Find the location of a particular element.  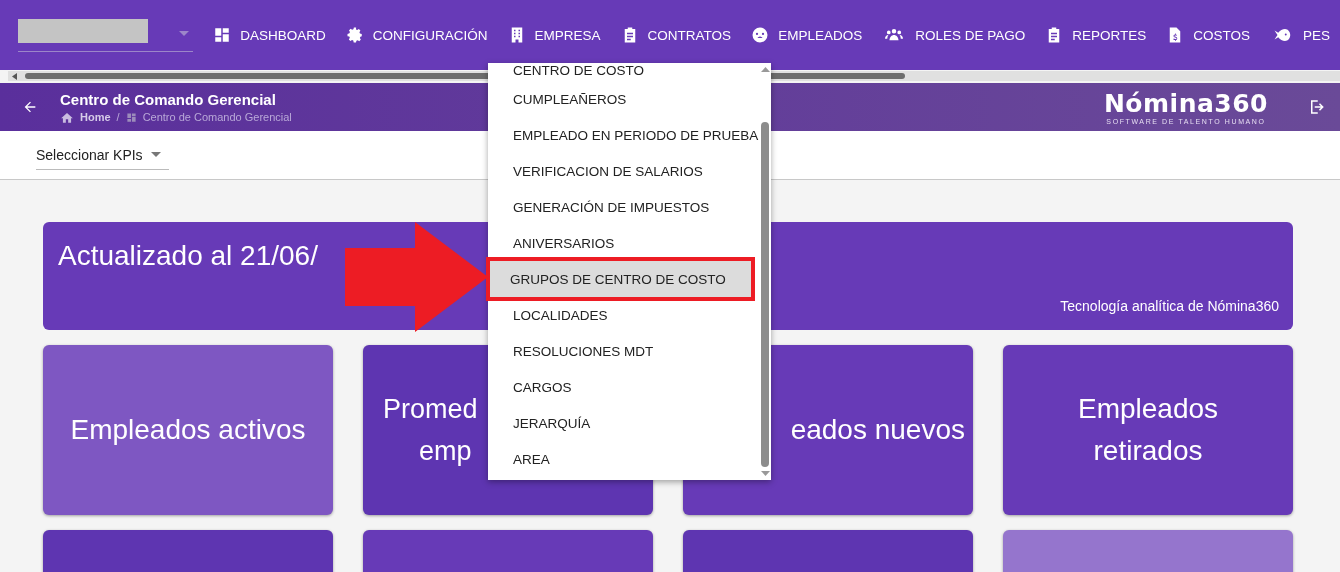

card-label: retirados is located at coordinates (1148, 451).